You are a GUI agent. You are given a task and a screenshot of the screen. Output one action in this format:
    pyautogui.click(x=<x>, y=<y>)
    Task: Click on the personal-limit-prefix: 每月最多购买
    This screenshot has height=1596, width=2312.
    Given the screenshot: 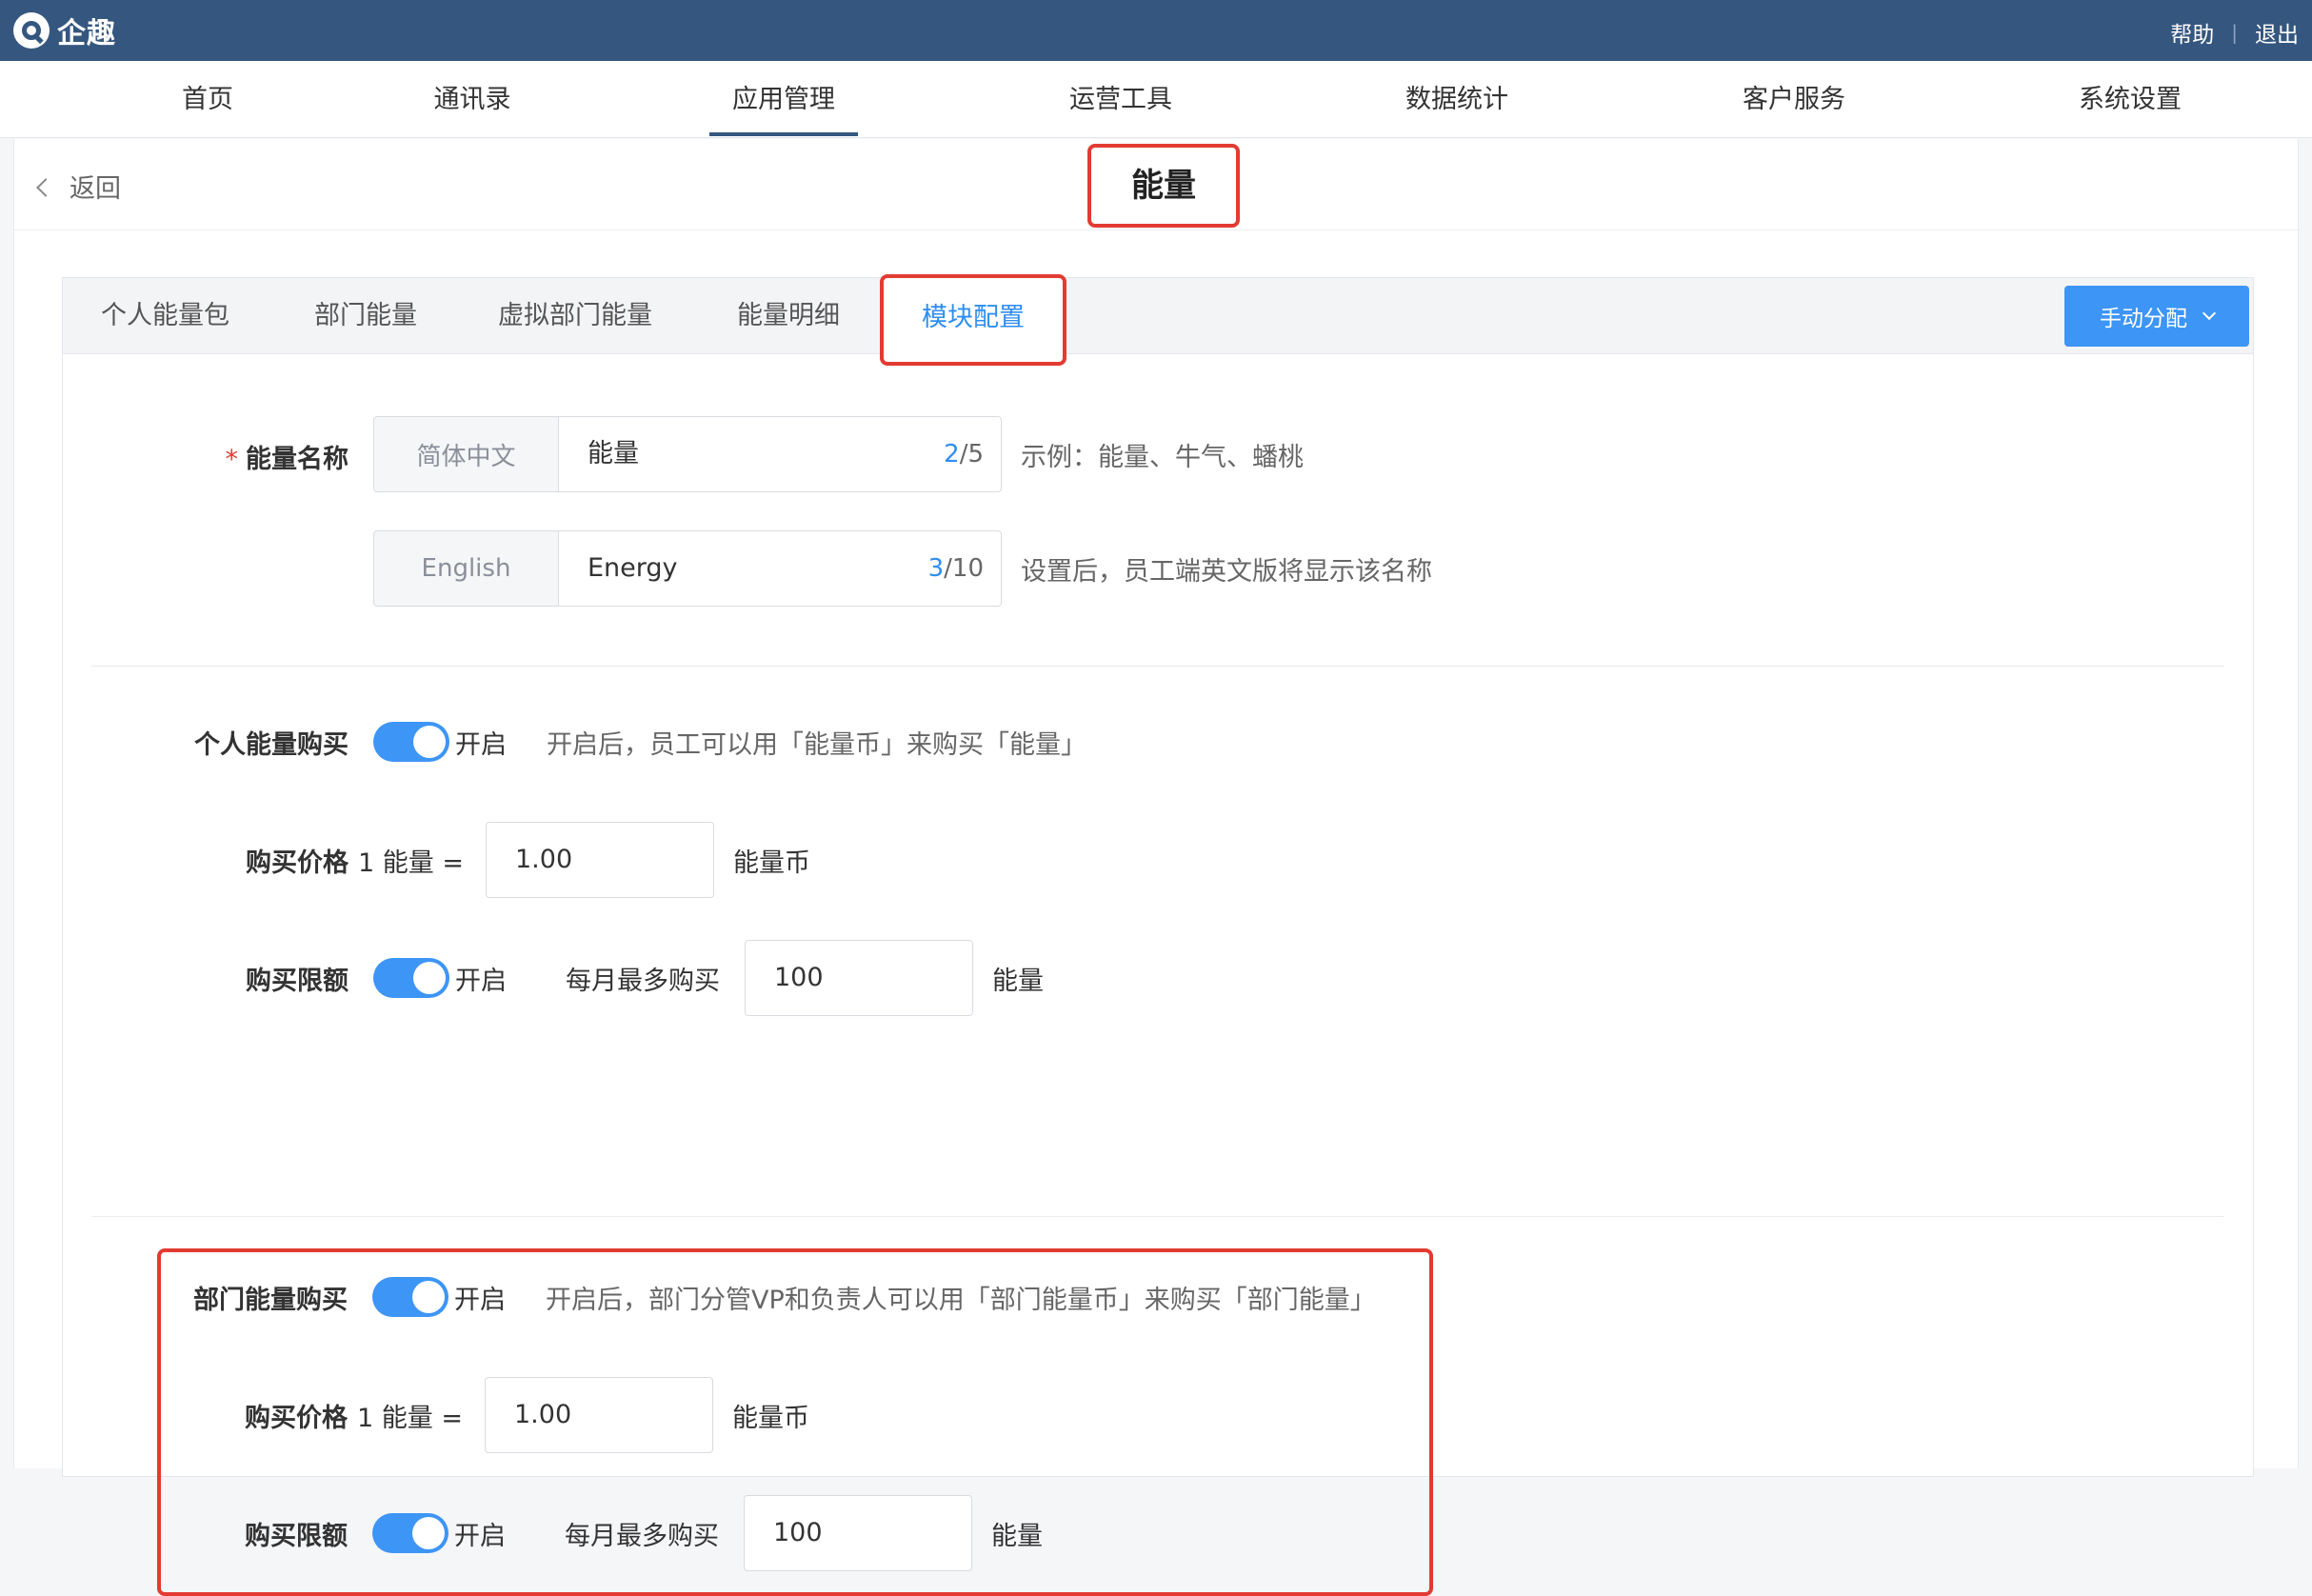 What is the action you would take?
    pyautogui.click(x=643, y=982)
    